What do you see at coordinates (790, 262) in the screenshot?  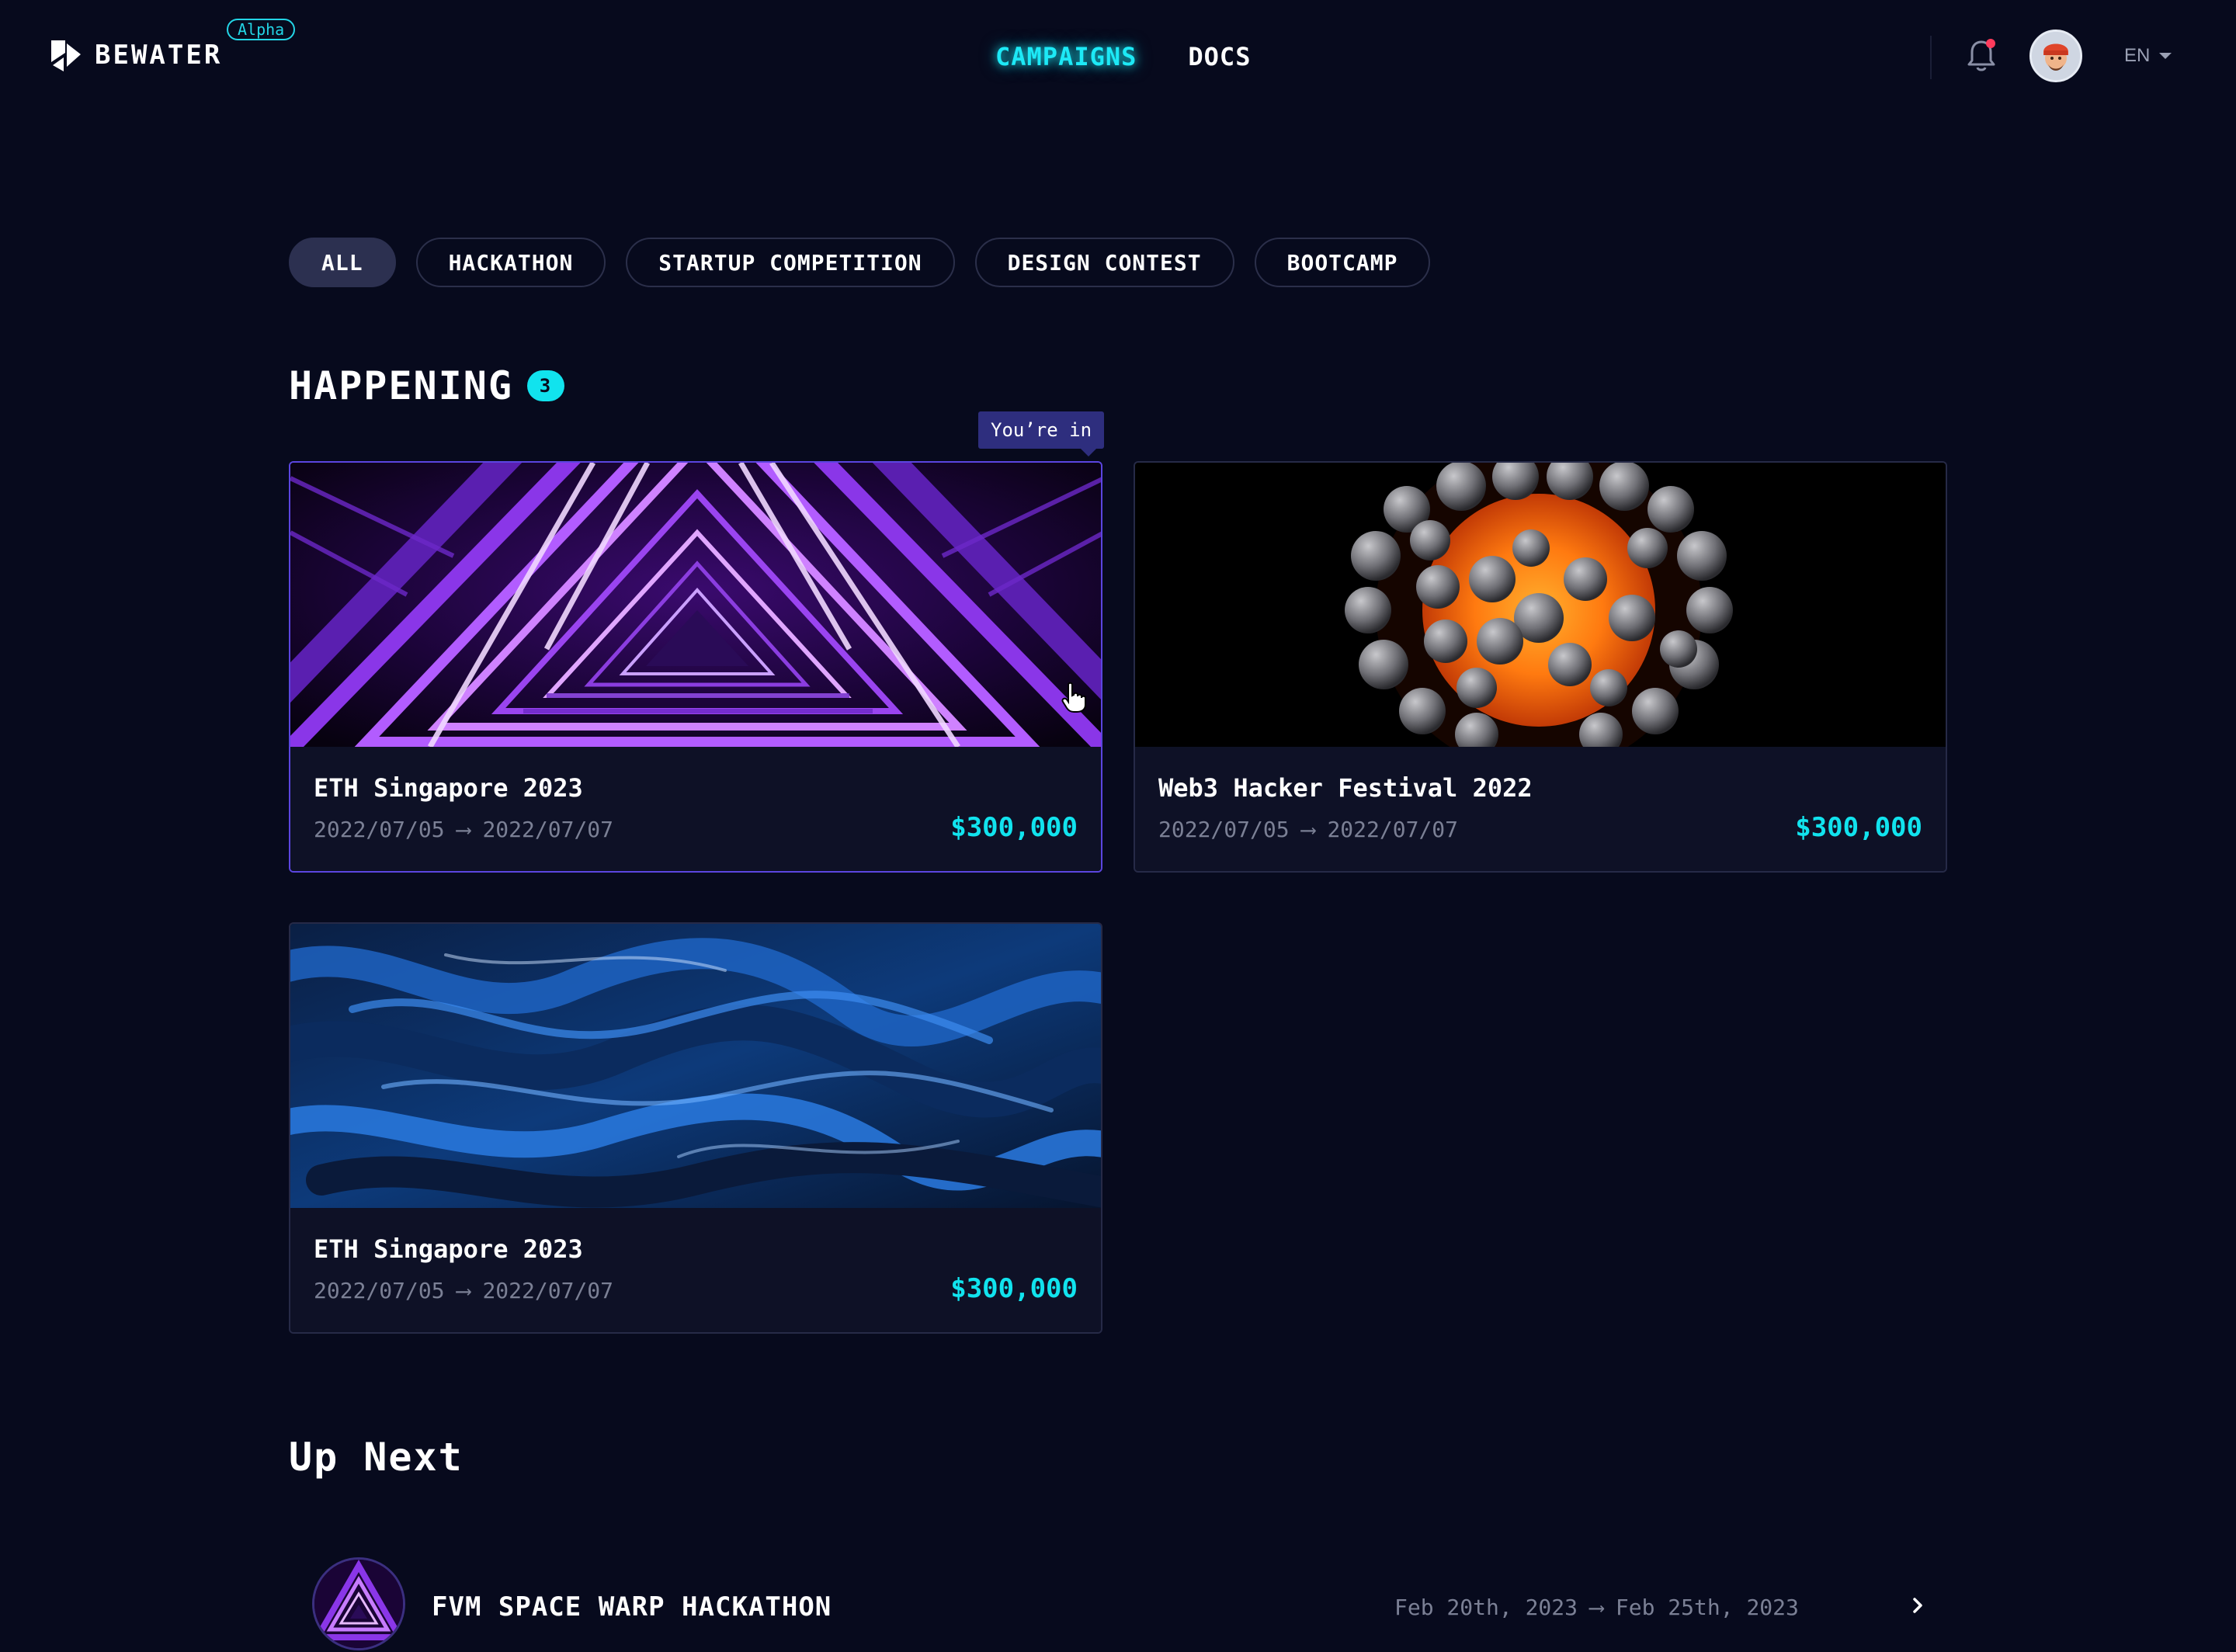 I see `filter-startup-competition: STARTUP COMPETITION` at bounding box center [790, 262].